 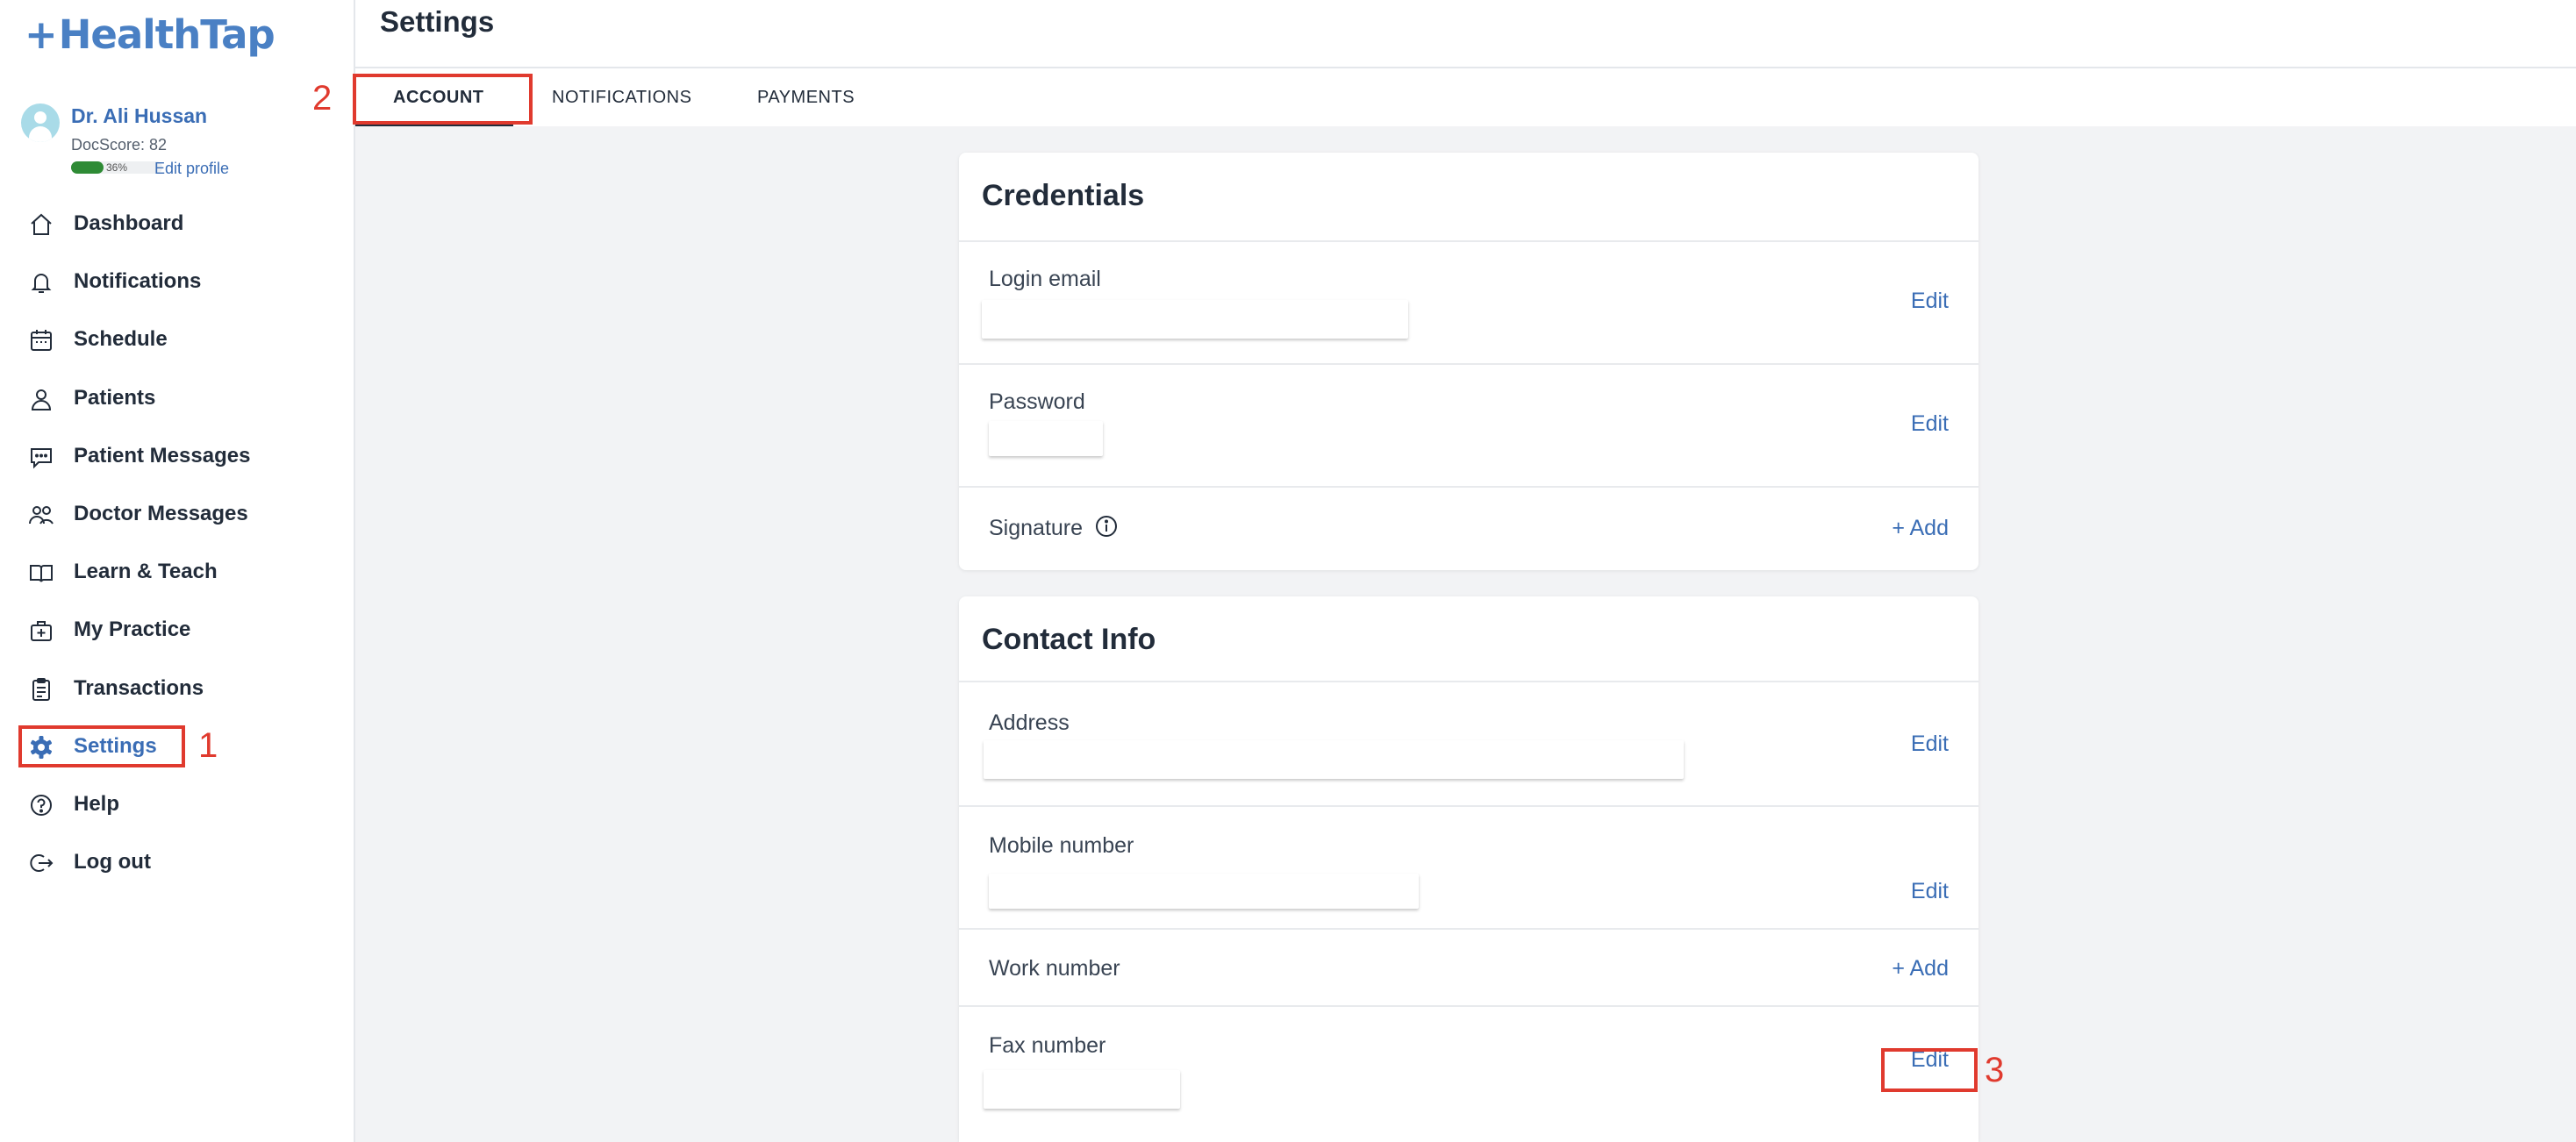 What do you see at coordinates (40, 122) in the screenshot?
I see `avatar` at bounding box center [40, 122].